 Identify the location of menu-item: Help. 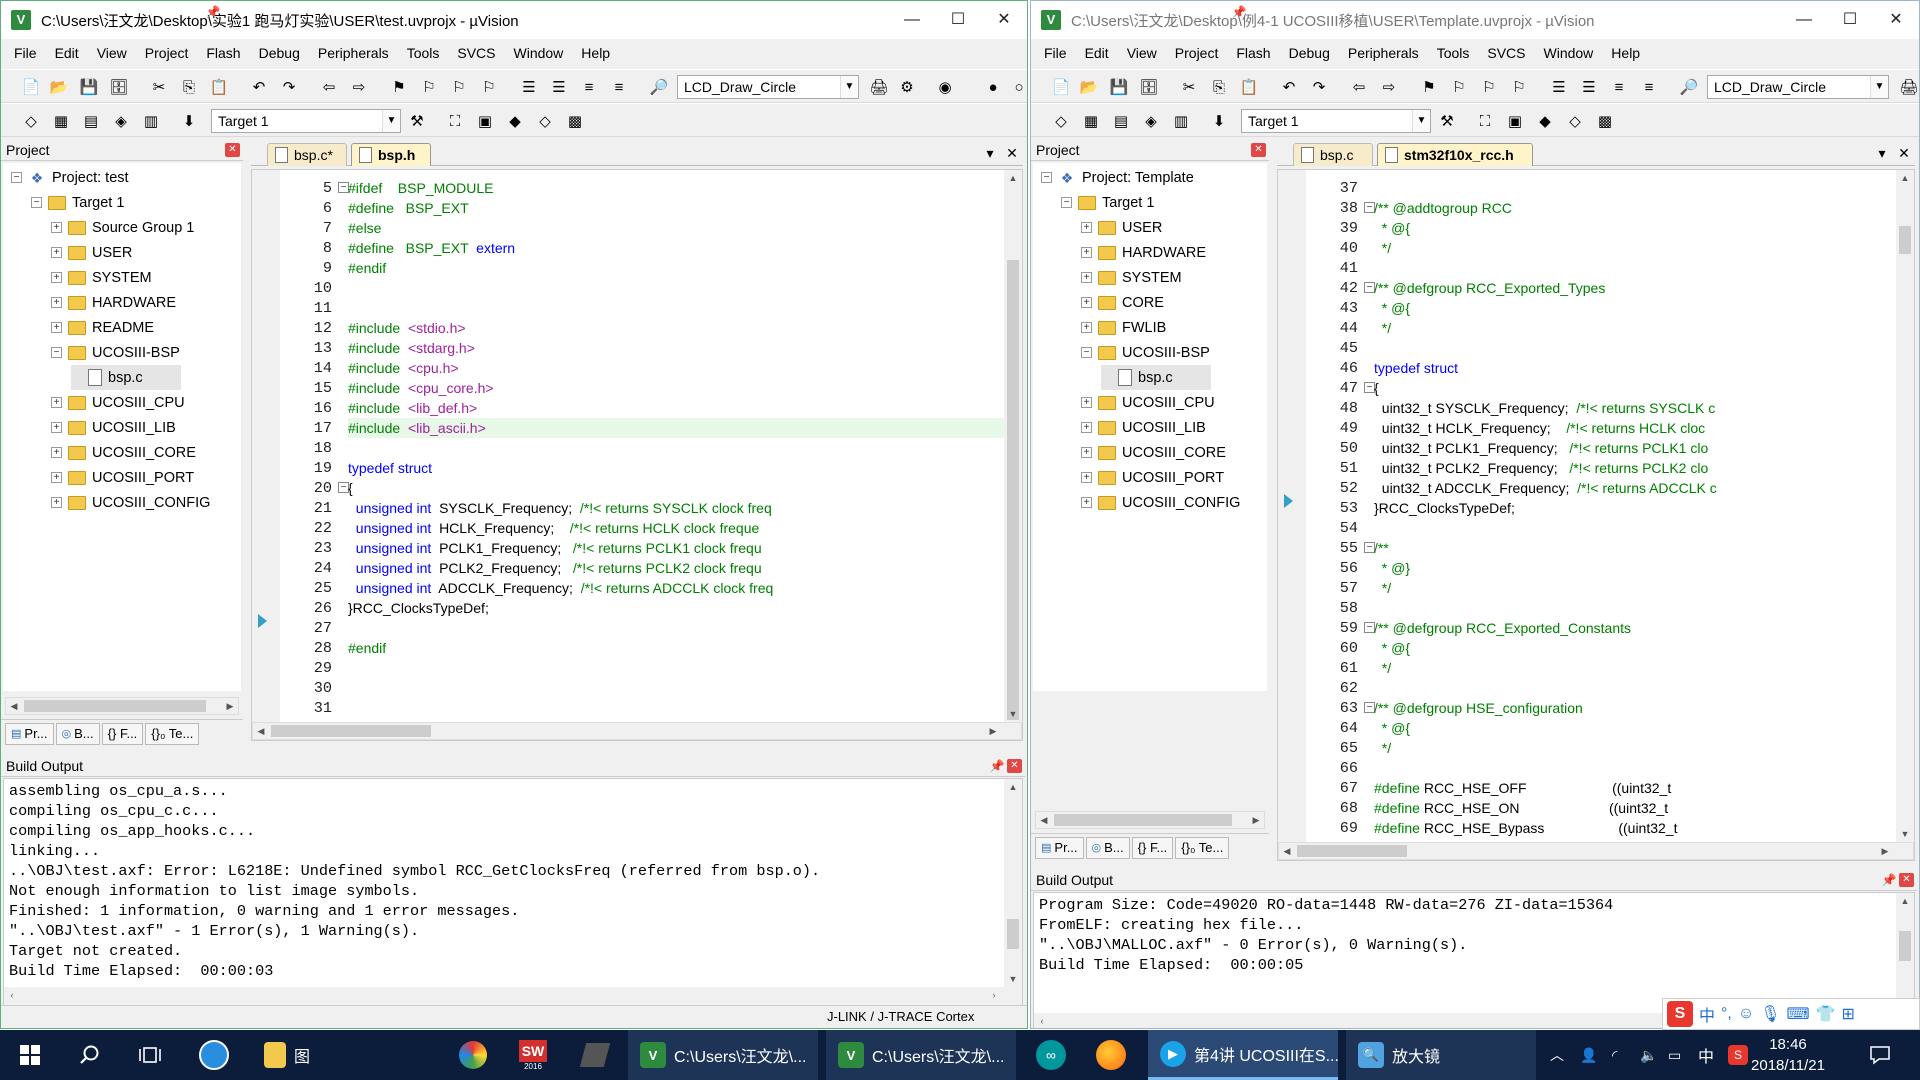
(595, 53).